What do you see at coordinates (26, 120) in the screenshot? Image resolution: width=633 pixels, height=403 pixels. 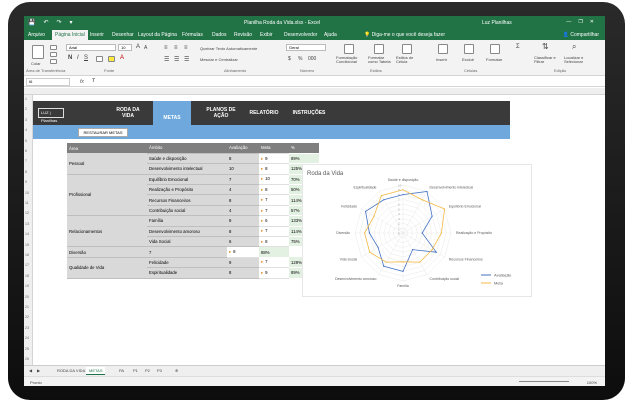 I see `row-number: 3` at bounding box center [26, 120].